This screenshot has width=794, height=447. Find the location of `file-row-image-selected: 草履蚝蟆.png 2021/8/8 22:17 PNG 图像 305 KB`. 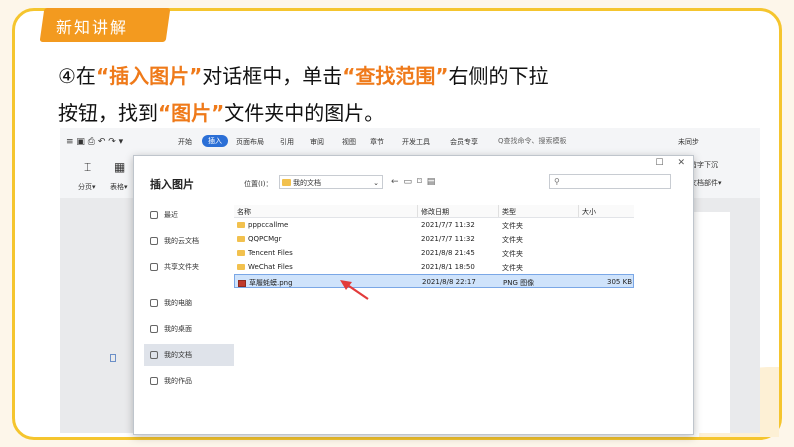

file-row-image-selected: 草履蚝蟆.png 2021/8/8 22:17 PNG 图像 305 KB is located at coordinates (434, 281).